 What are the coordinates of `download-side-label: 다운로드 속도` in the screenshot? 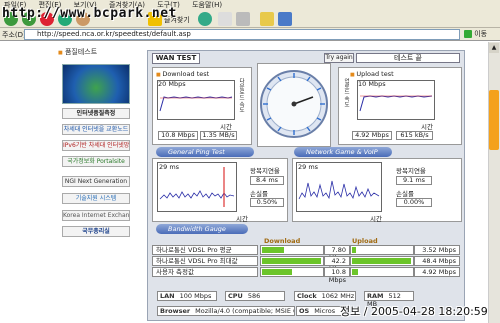 It's located at (241, 95).